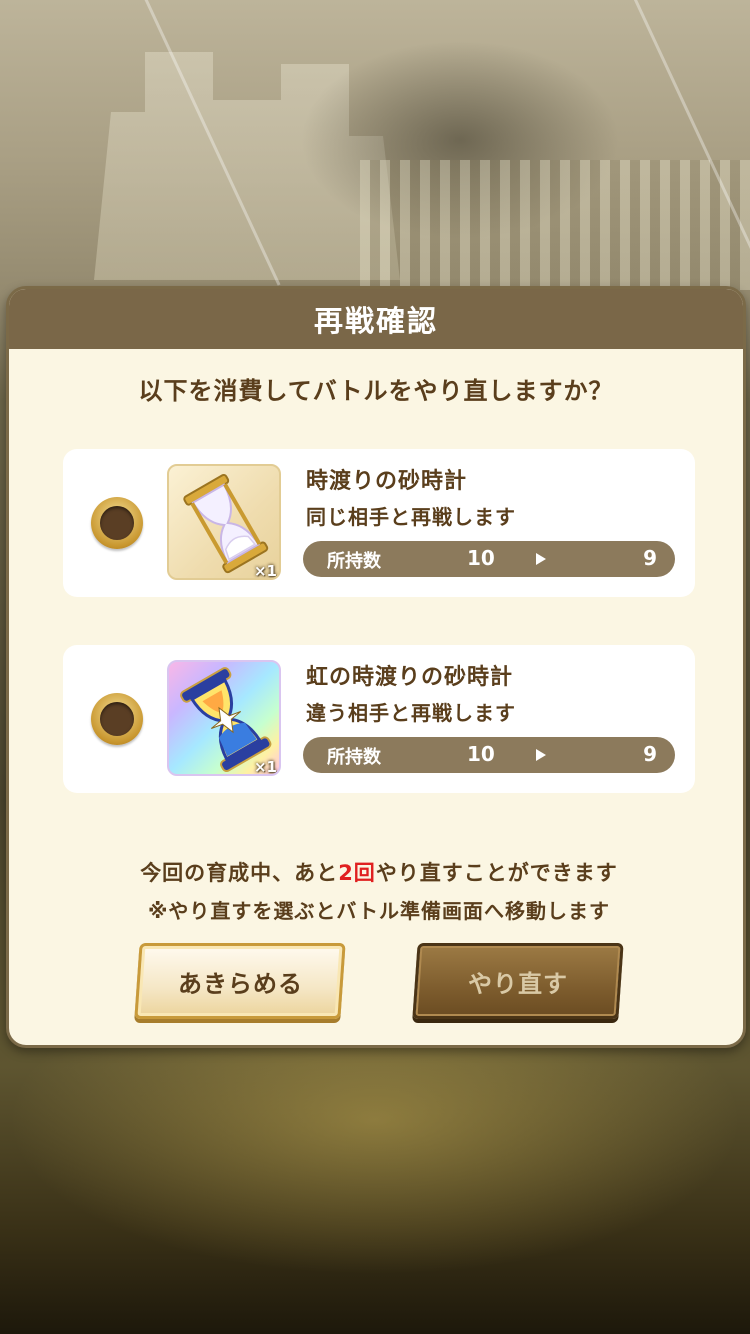 The width and height of the screenshot is (750, 1334). Describe the element at coordinates (224, 718) in the screenshot. I see `rainbow-hourglass-icon: ×1` at that location.